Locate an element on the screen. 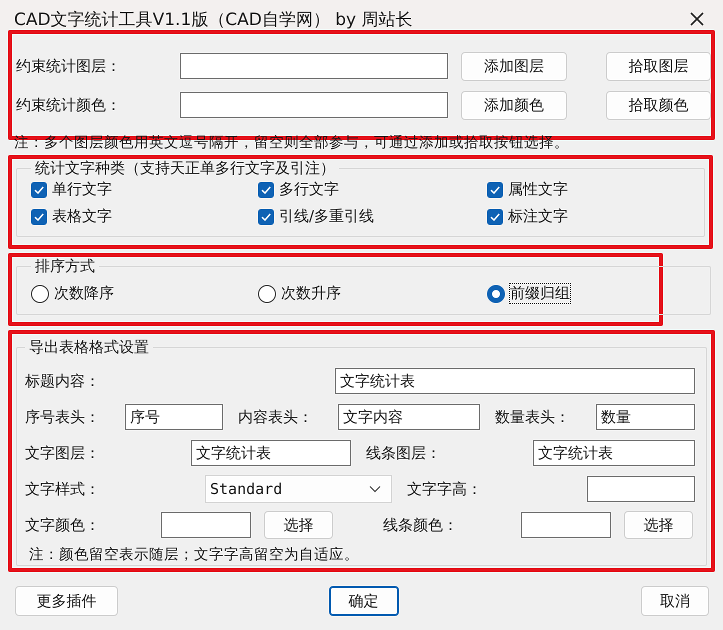 The height and width of the screenshot is (630, 723). action-button: 添加颜色 is located at coordinates (514, 105).